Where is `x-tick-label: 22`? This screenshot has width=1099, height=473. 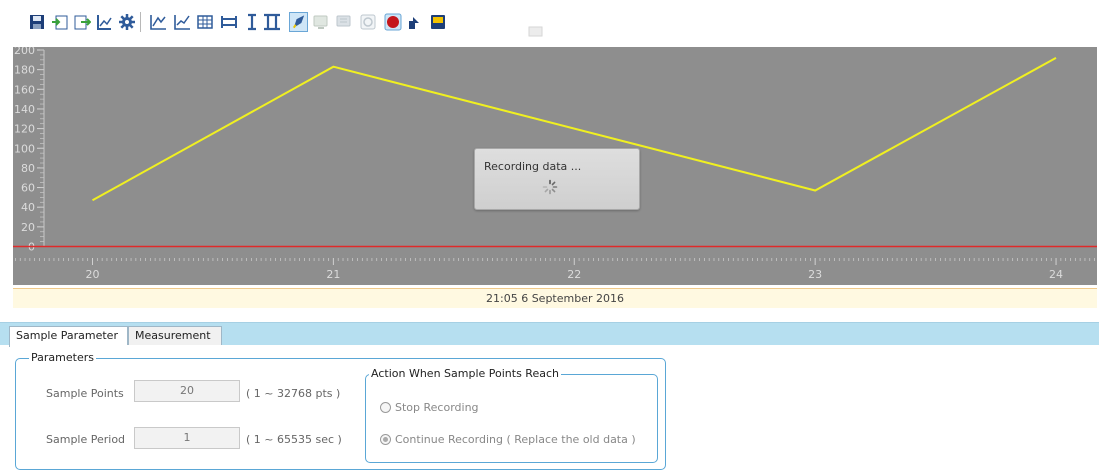
x-tick-label: 22 is located at coordinates (574, 274).